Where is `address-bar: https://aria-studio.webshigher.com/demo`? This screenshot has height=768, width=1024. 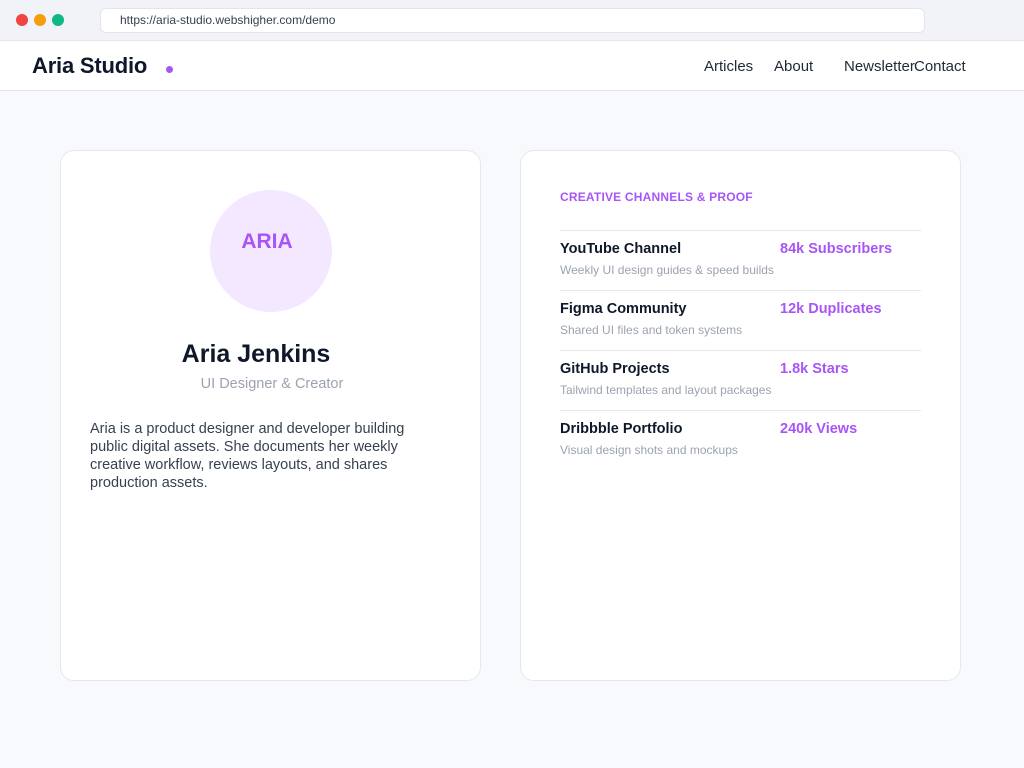 address-bar: https://aria-studio.webshigher.com/demo is located at coordinates (512, 20).